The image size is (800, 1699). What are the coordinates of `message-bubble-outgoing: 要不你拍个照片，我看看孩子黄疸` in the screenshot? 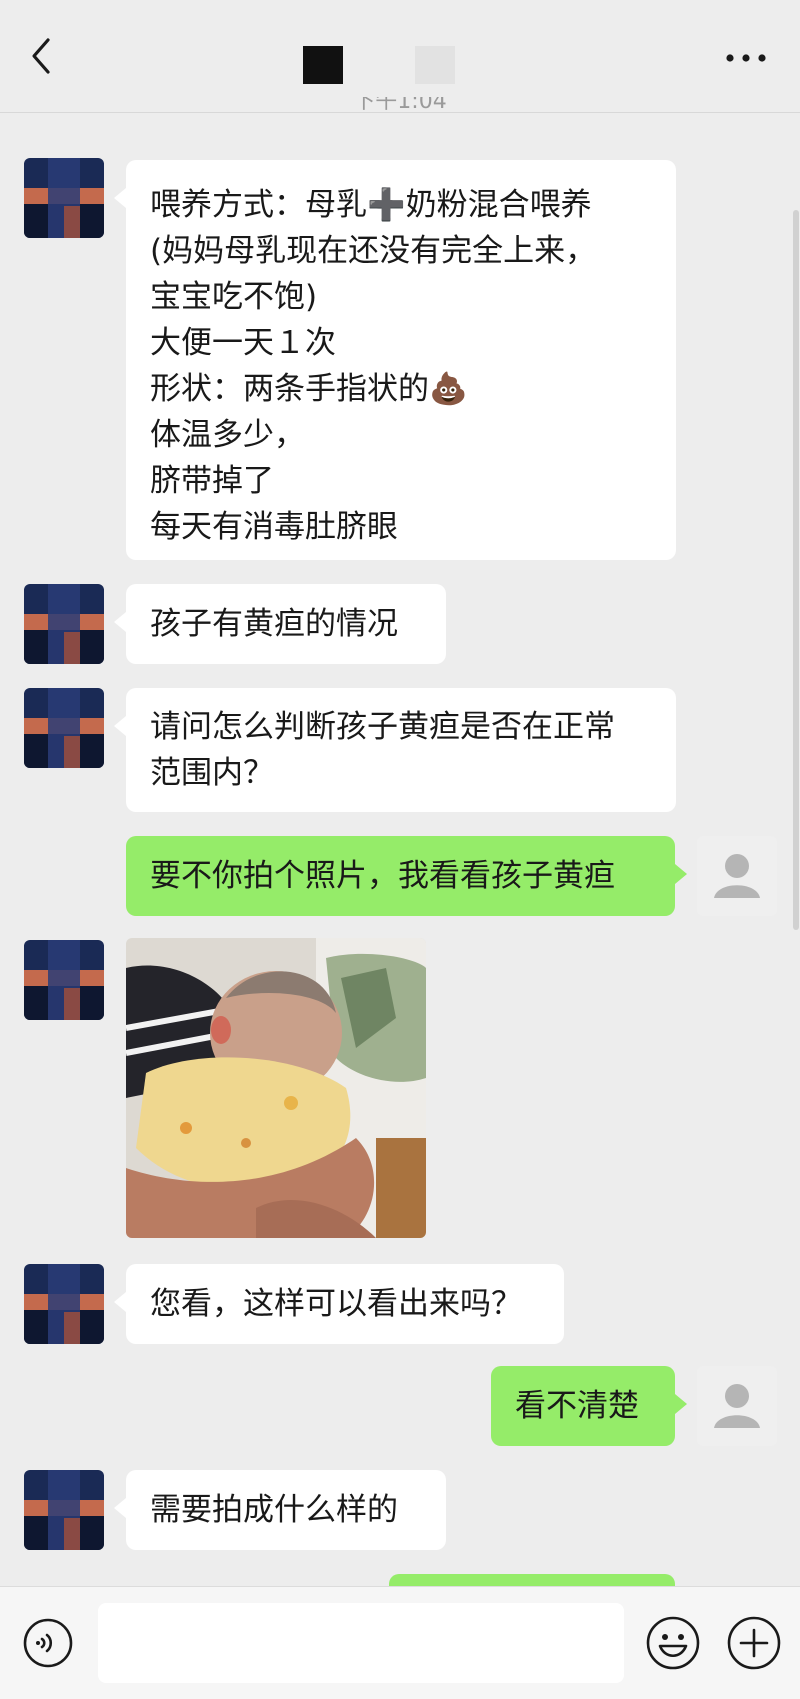 It's located at (406, 876).